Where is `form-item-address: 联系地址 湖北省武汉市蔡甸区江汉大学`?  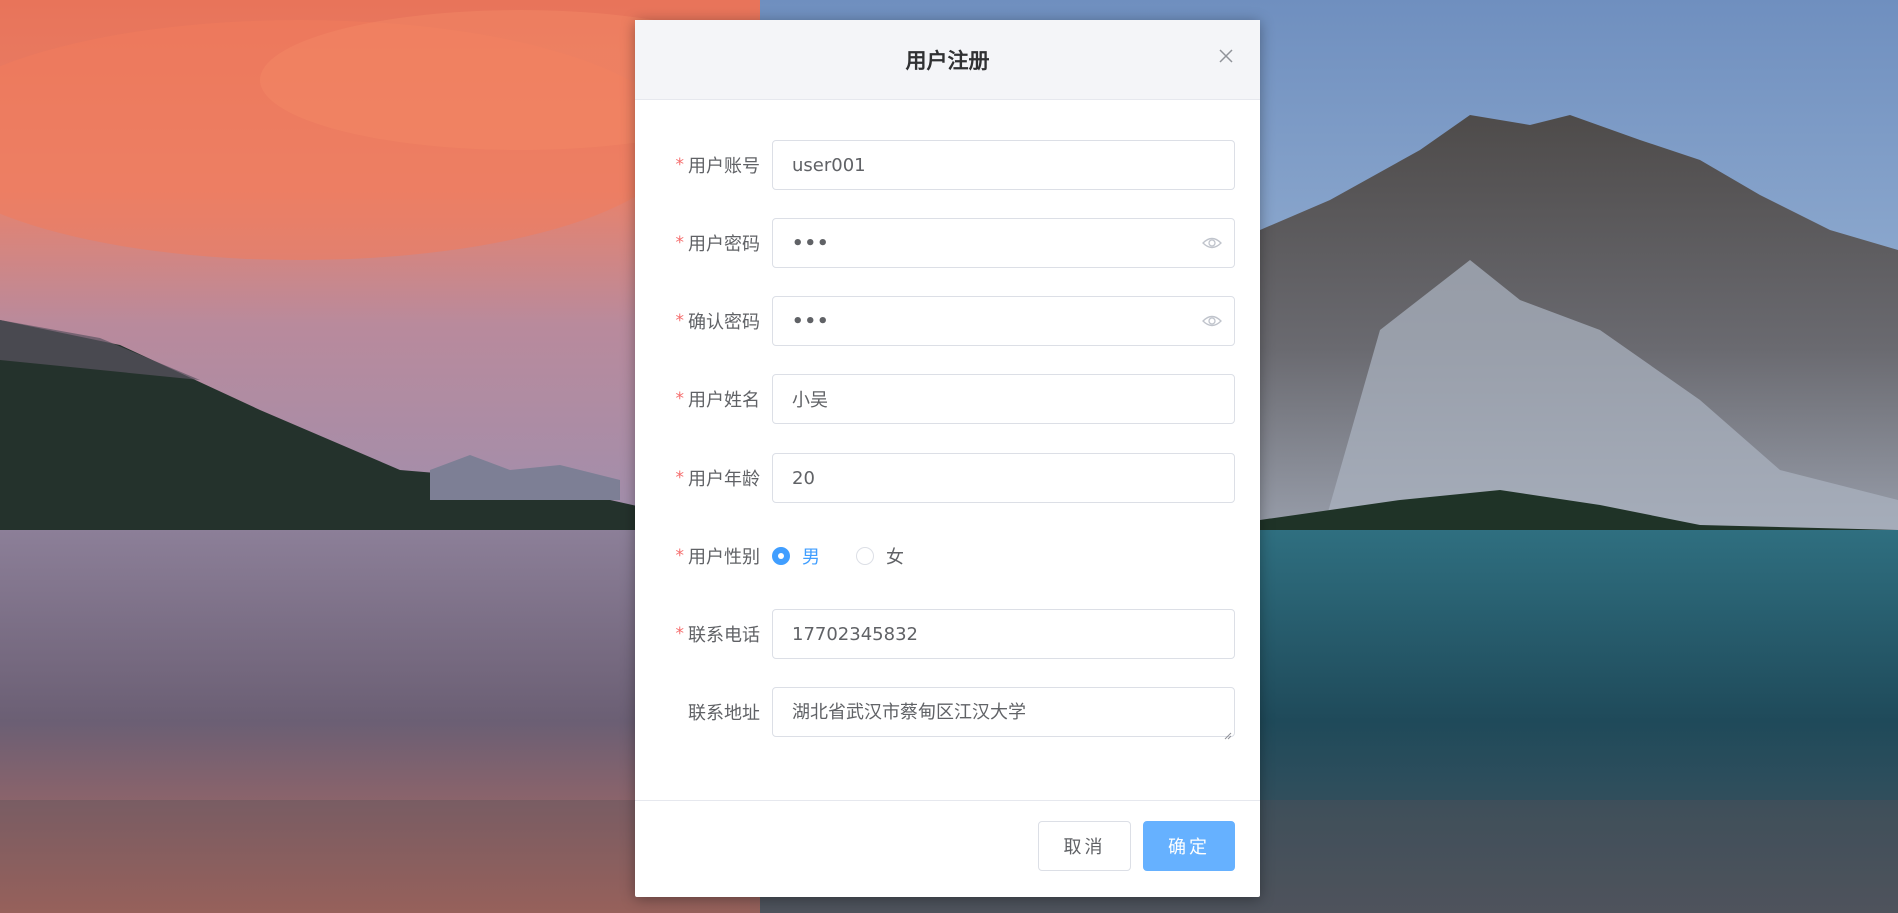
form-item-address: 联系地址 湖北省武汉市蔡甸区江汉大学 is located at coordinates (947, 713).